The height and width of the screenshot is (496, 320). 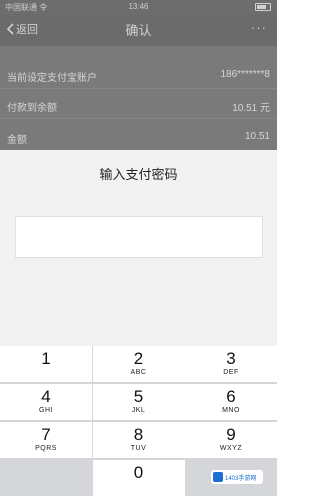 I want to click on key-number: 7, so click(x=46, y=434).